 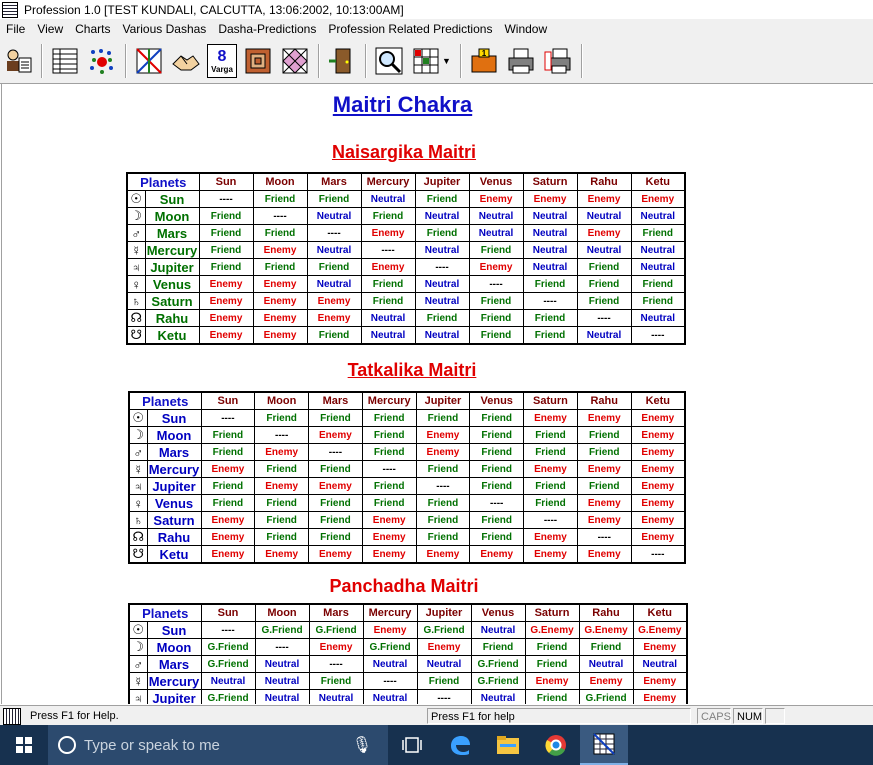 What do you see at coordinates (550, 181) in the screenshot?
I see `column-header: Saturn` at bounding box center [550, 181].